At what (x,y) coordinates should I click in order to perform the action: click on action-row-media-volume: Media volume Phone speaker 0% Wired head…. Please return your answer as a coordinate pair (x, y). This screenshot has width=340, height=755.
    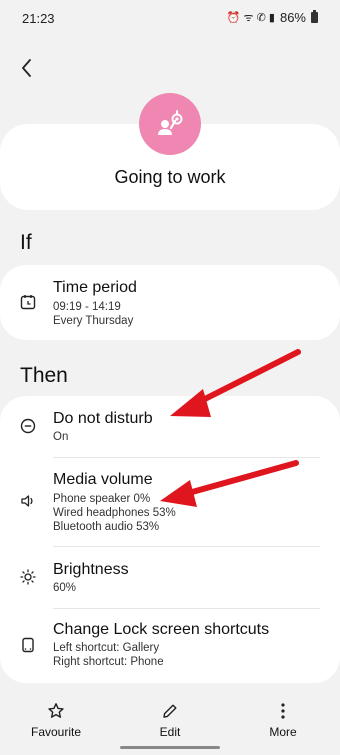
    Looking at the image, I should click on (170, 502).